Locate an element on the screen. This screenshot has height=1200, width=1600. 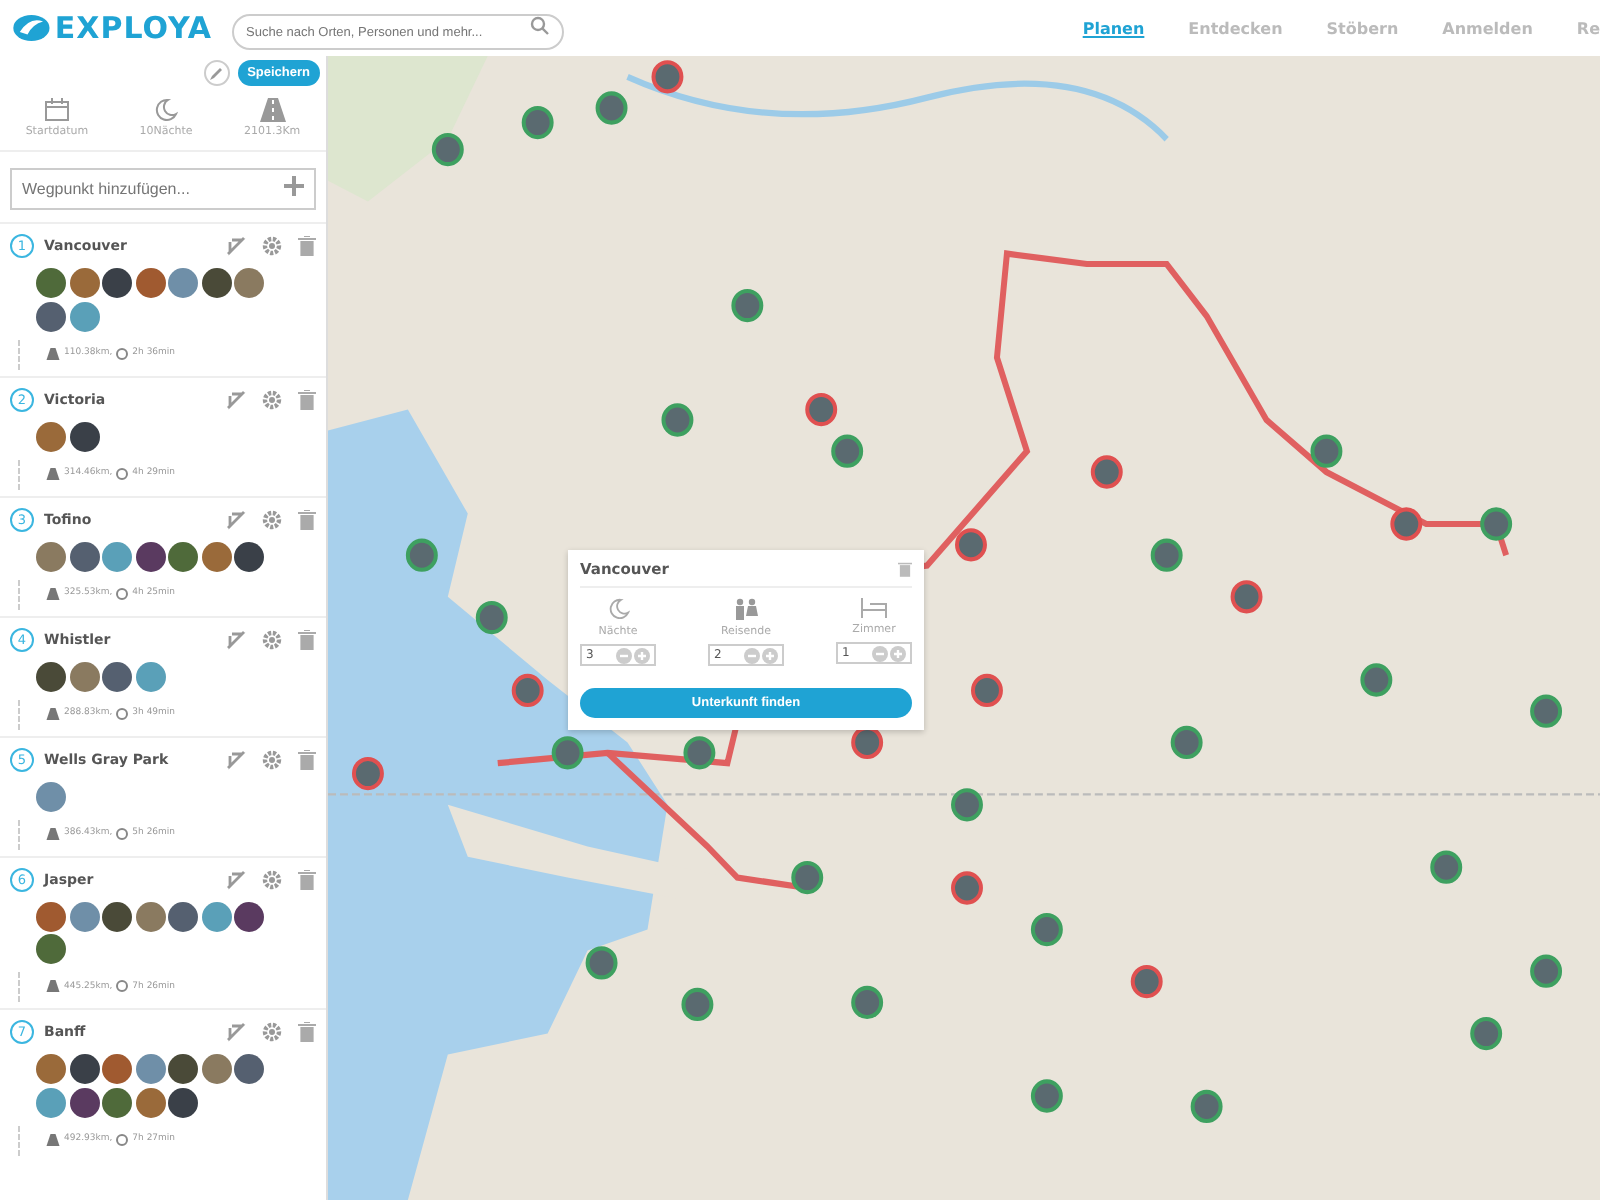
pencil-icon is located at coordinates (216, 73).